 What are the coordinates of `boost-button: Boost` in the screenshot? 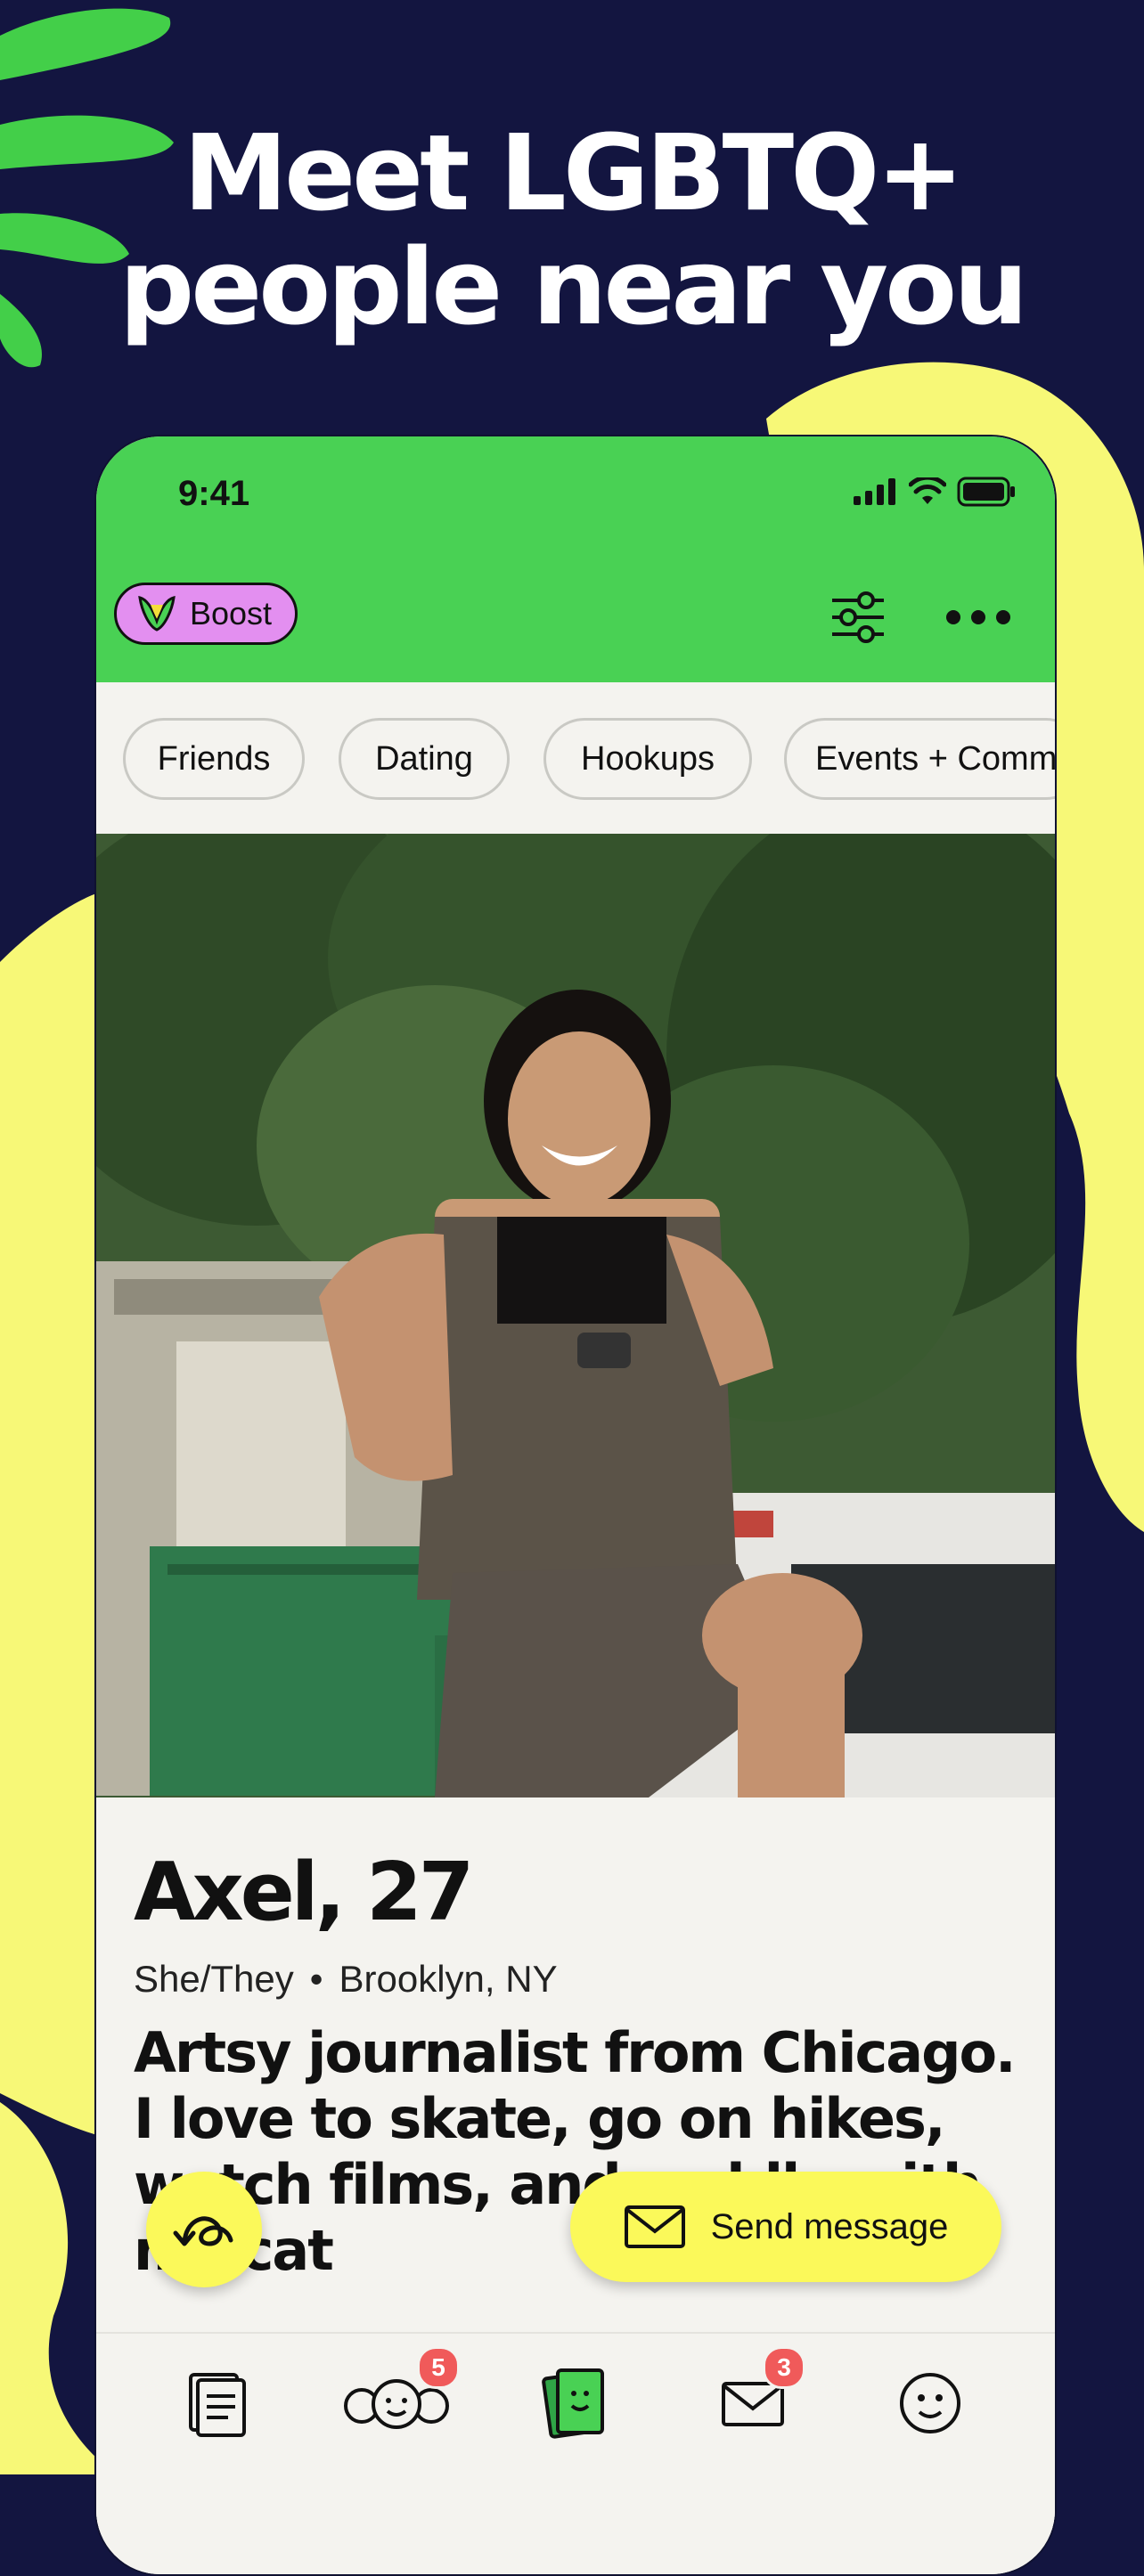 It's located at (206, 614).